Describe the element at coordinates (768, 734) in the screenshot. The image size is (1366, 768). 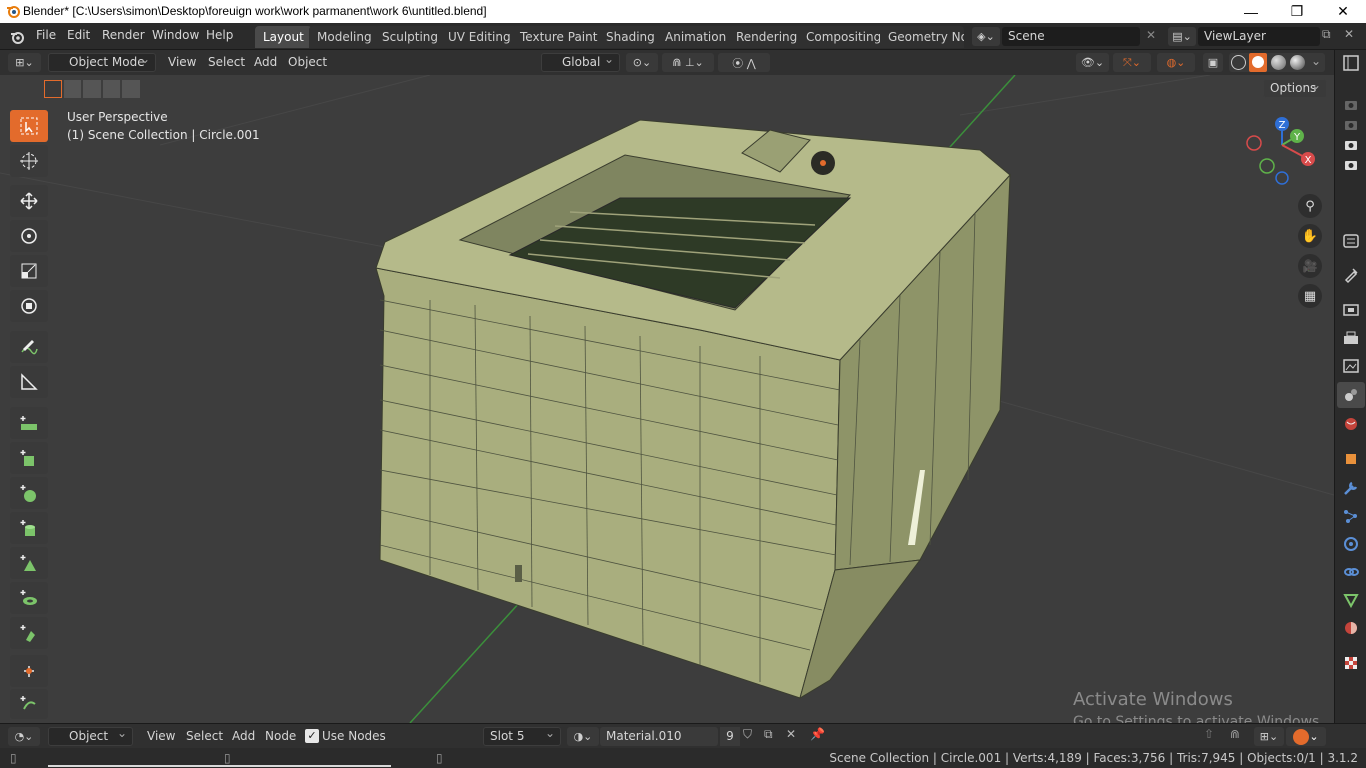
I see `new-material-icon: ⧉` at that location.